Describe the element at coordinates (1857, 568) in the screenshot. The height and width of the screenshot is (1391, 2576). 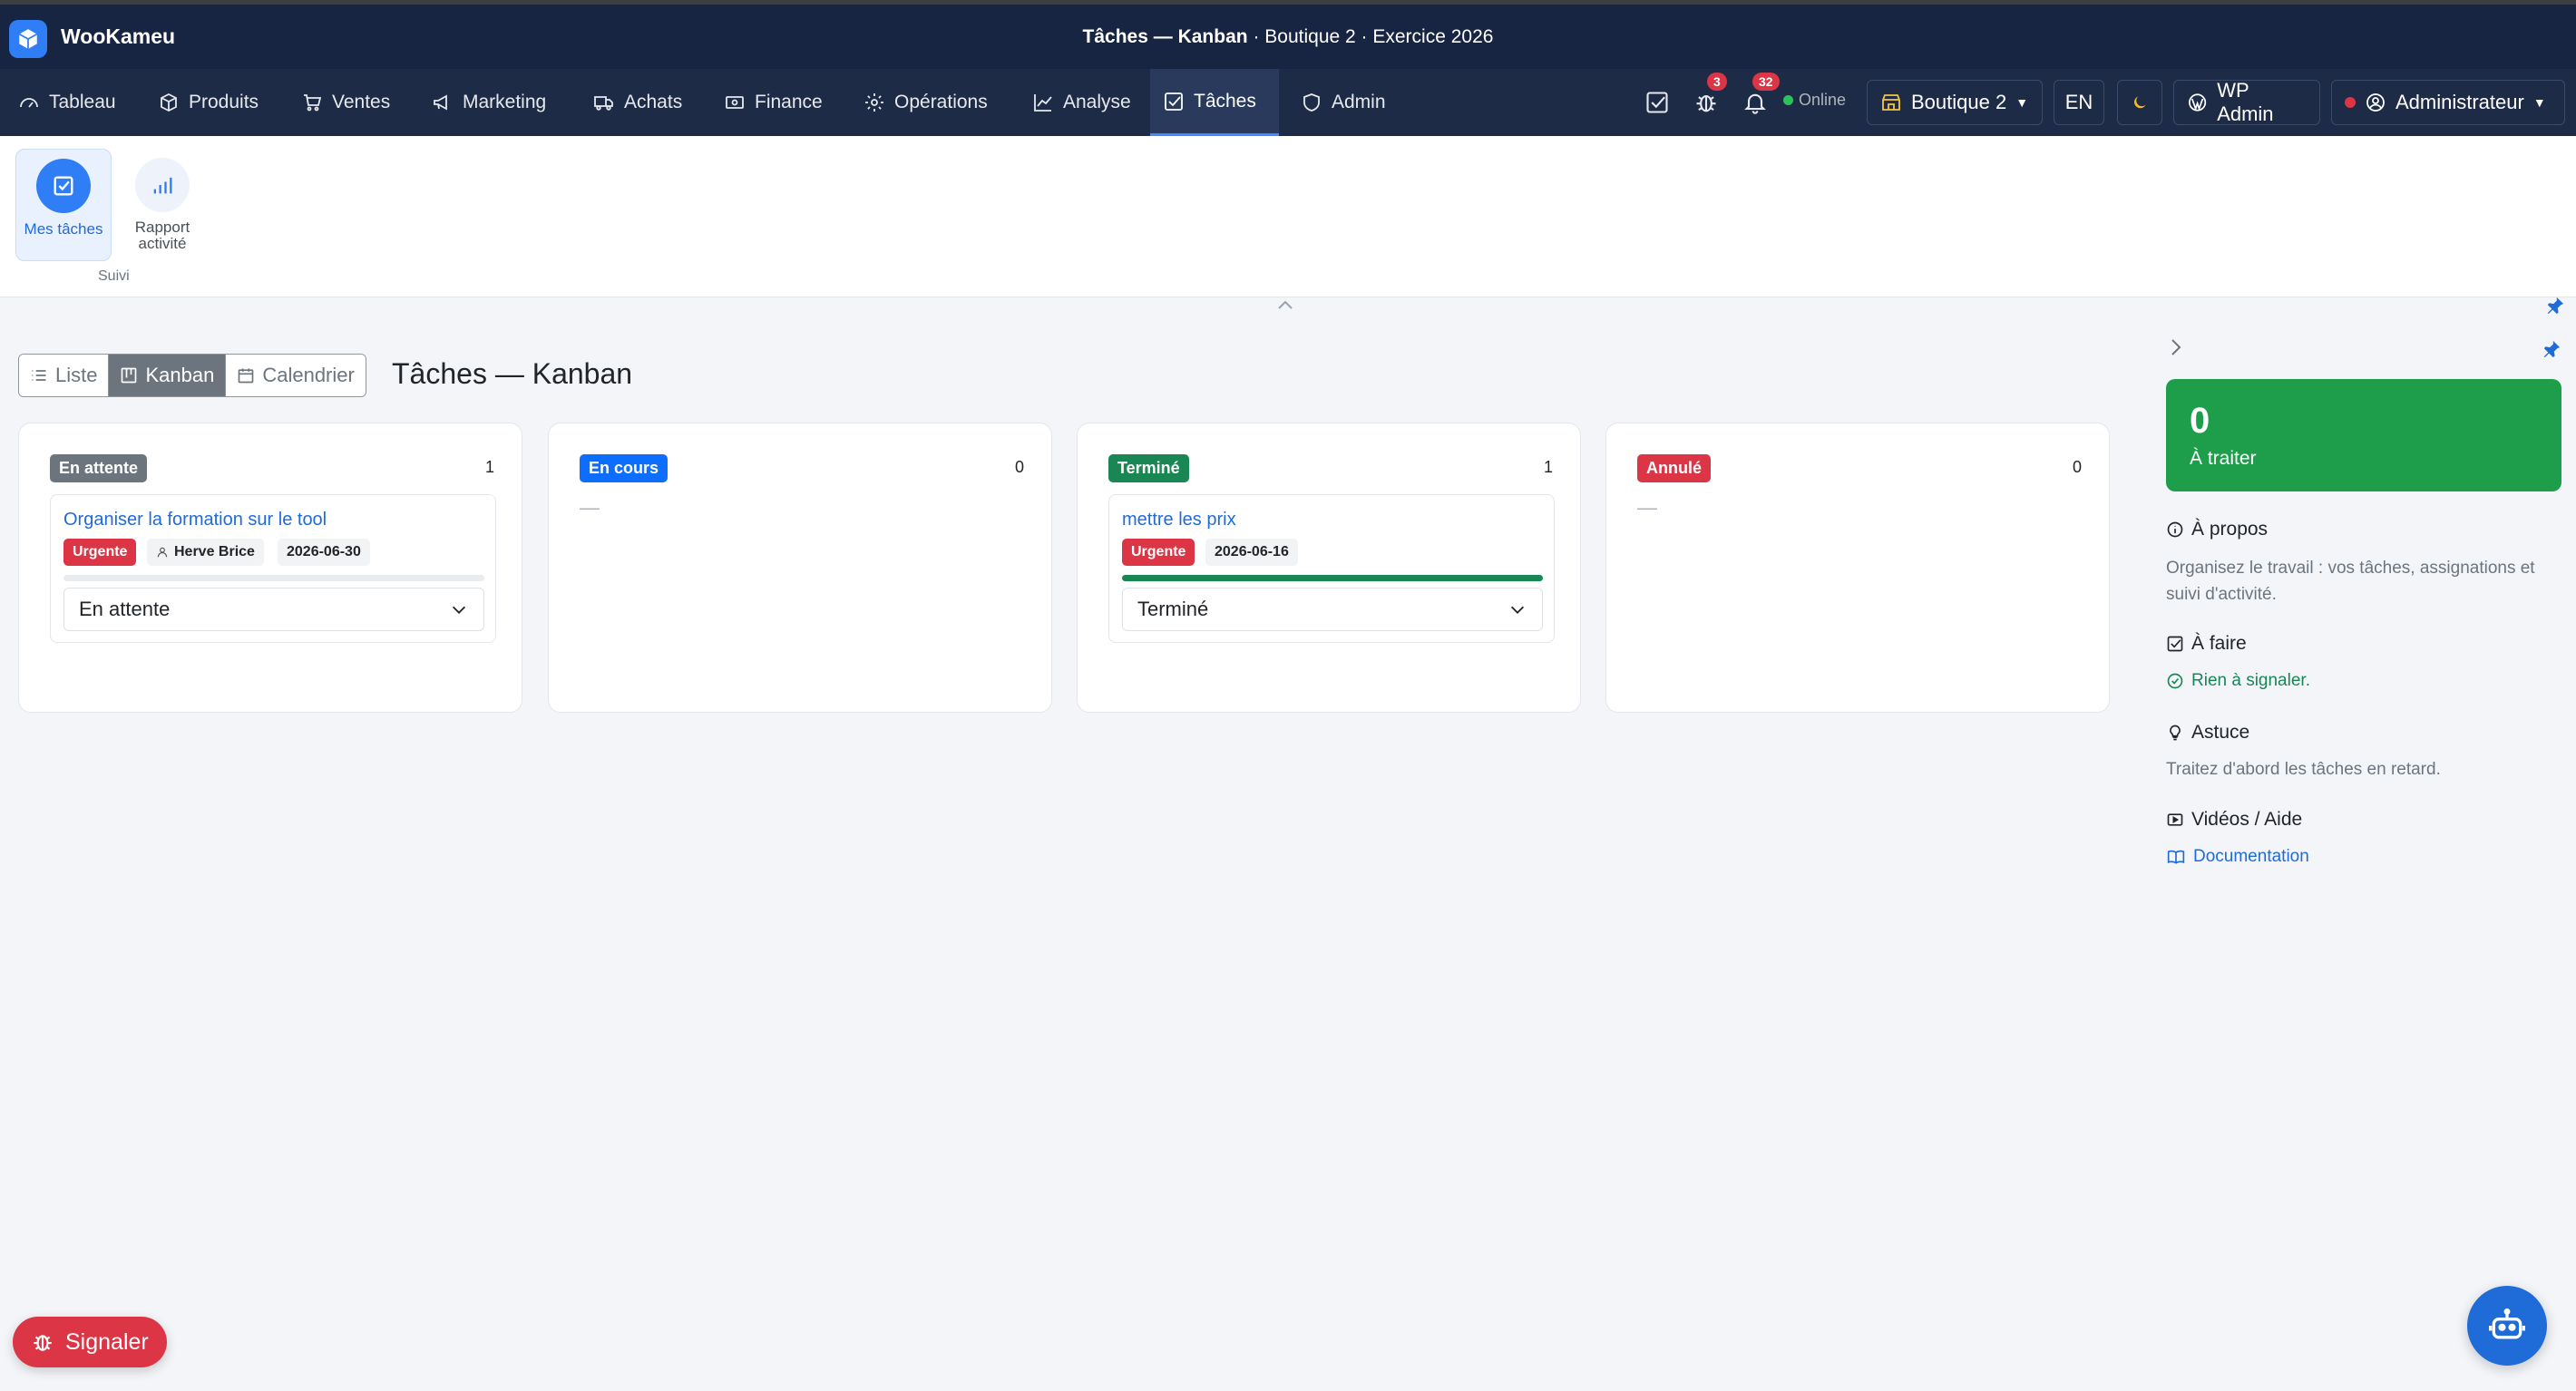
I see `kanban-column-annule: Annulé 0 —` at that location.